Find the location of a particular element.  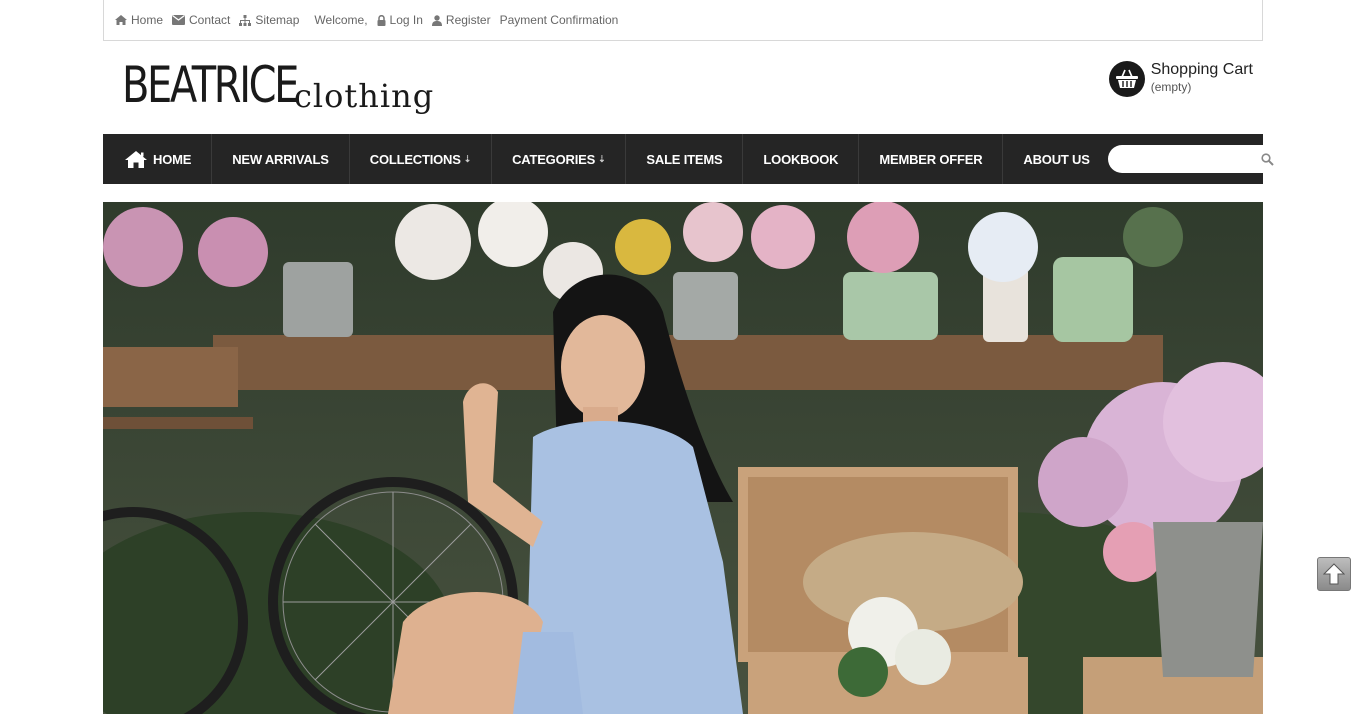

search-input is located at coordinates (1201, 159).